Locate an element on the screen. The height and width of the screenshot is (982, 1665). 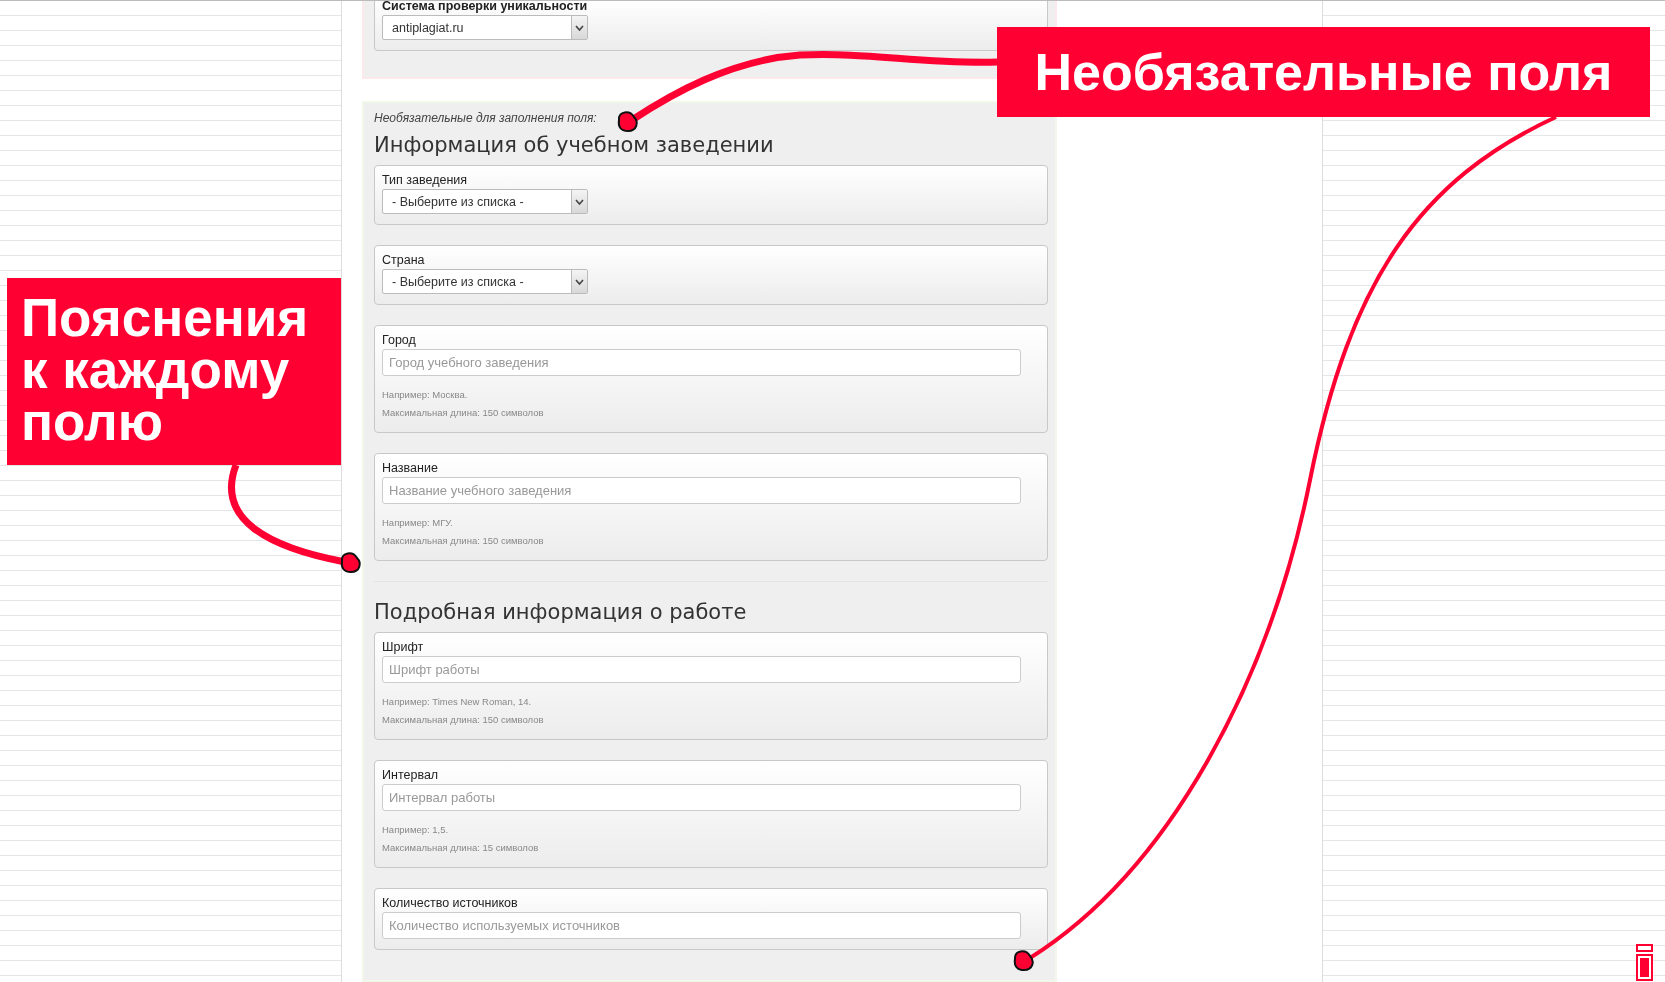
callout-label: Необязательные поля is located at coordinates (1323, 72).